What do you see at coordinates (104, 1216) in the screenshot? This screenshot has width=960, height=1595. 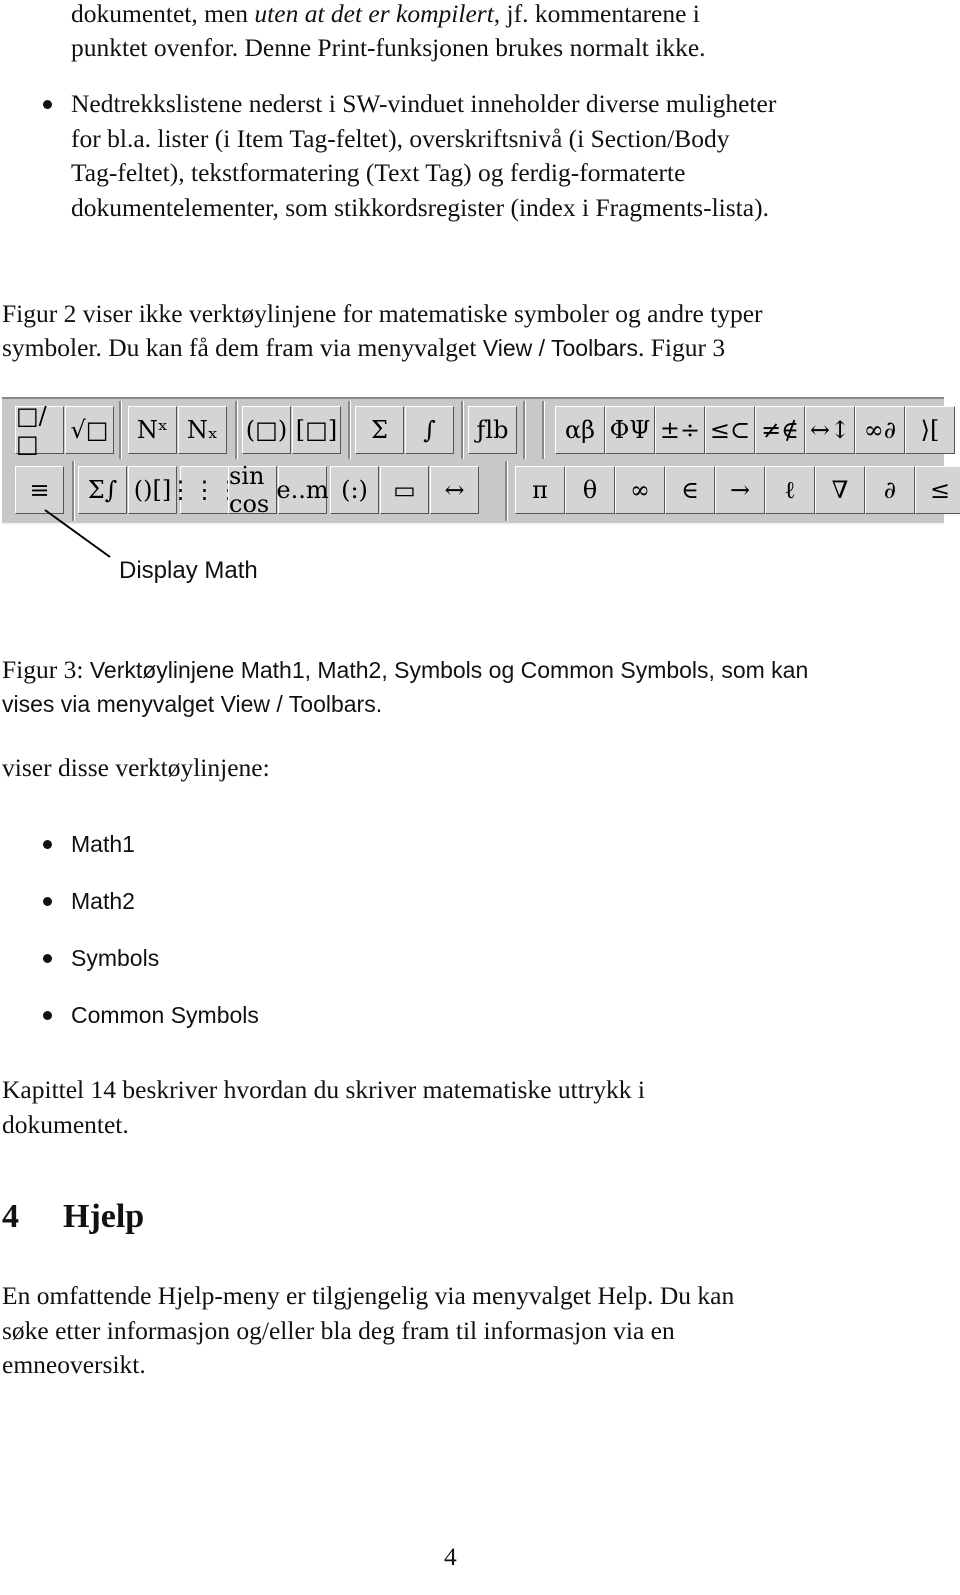 I see `section-title: Hjelp` at bounding box center [104, 1216].